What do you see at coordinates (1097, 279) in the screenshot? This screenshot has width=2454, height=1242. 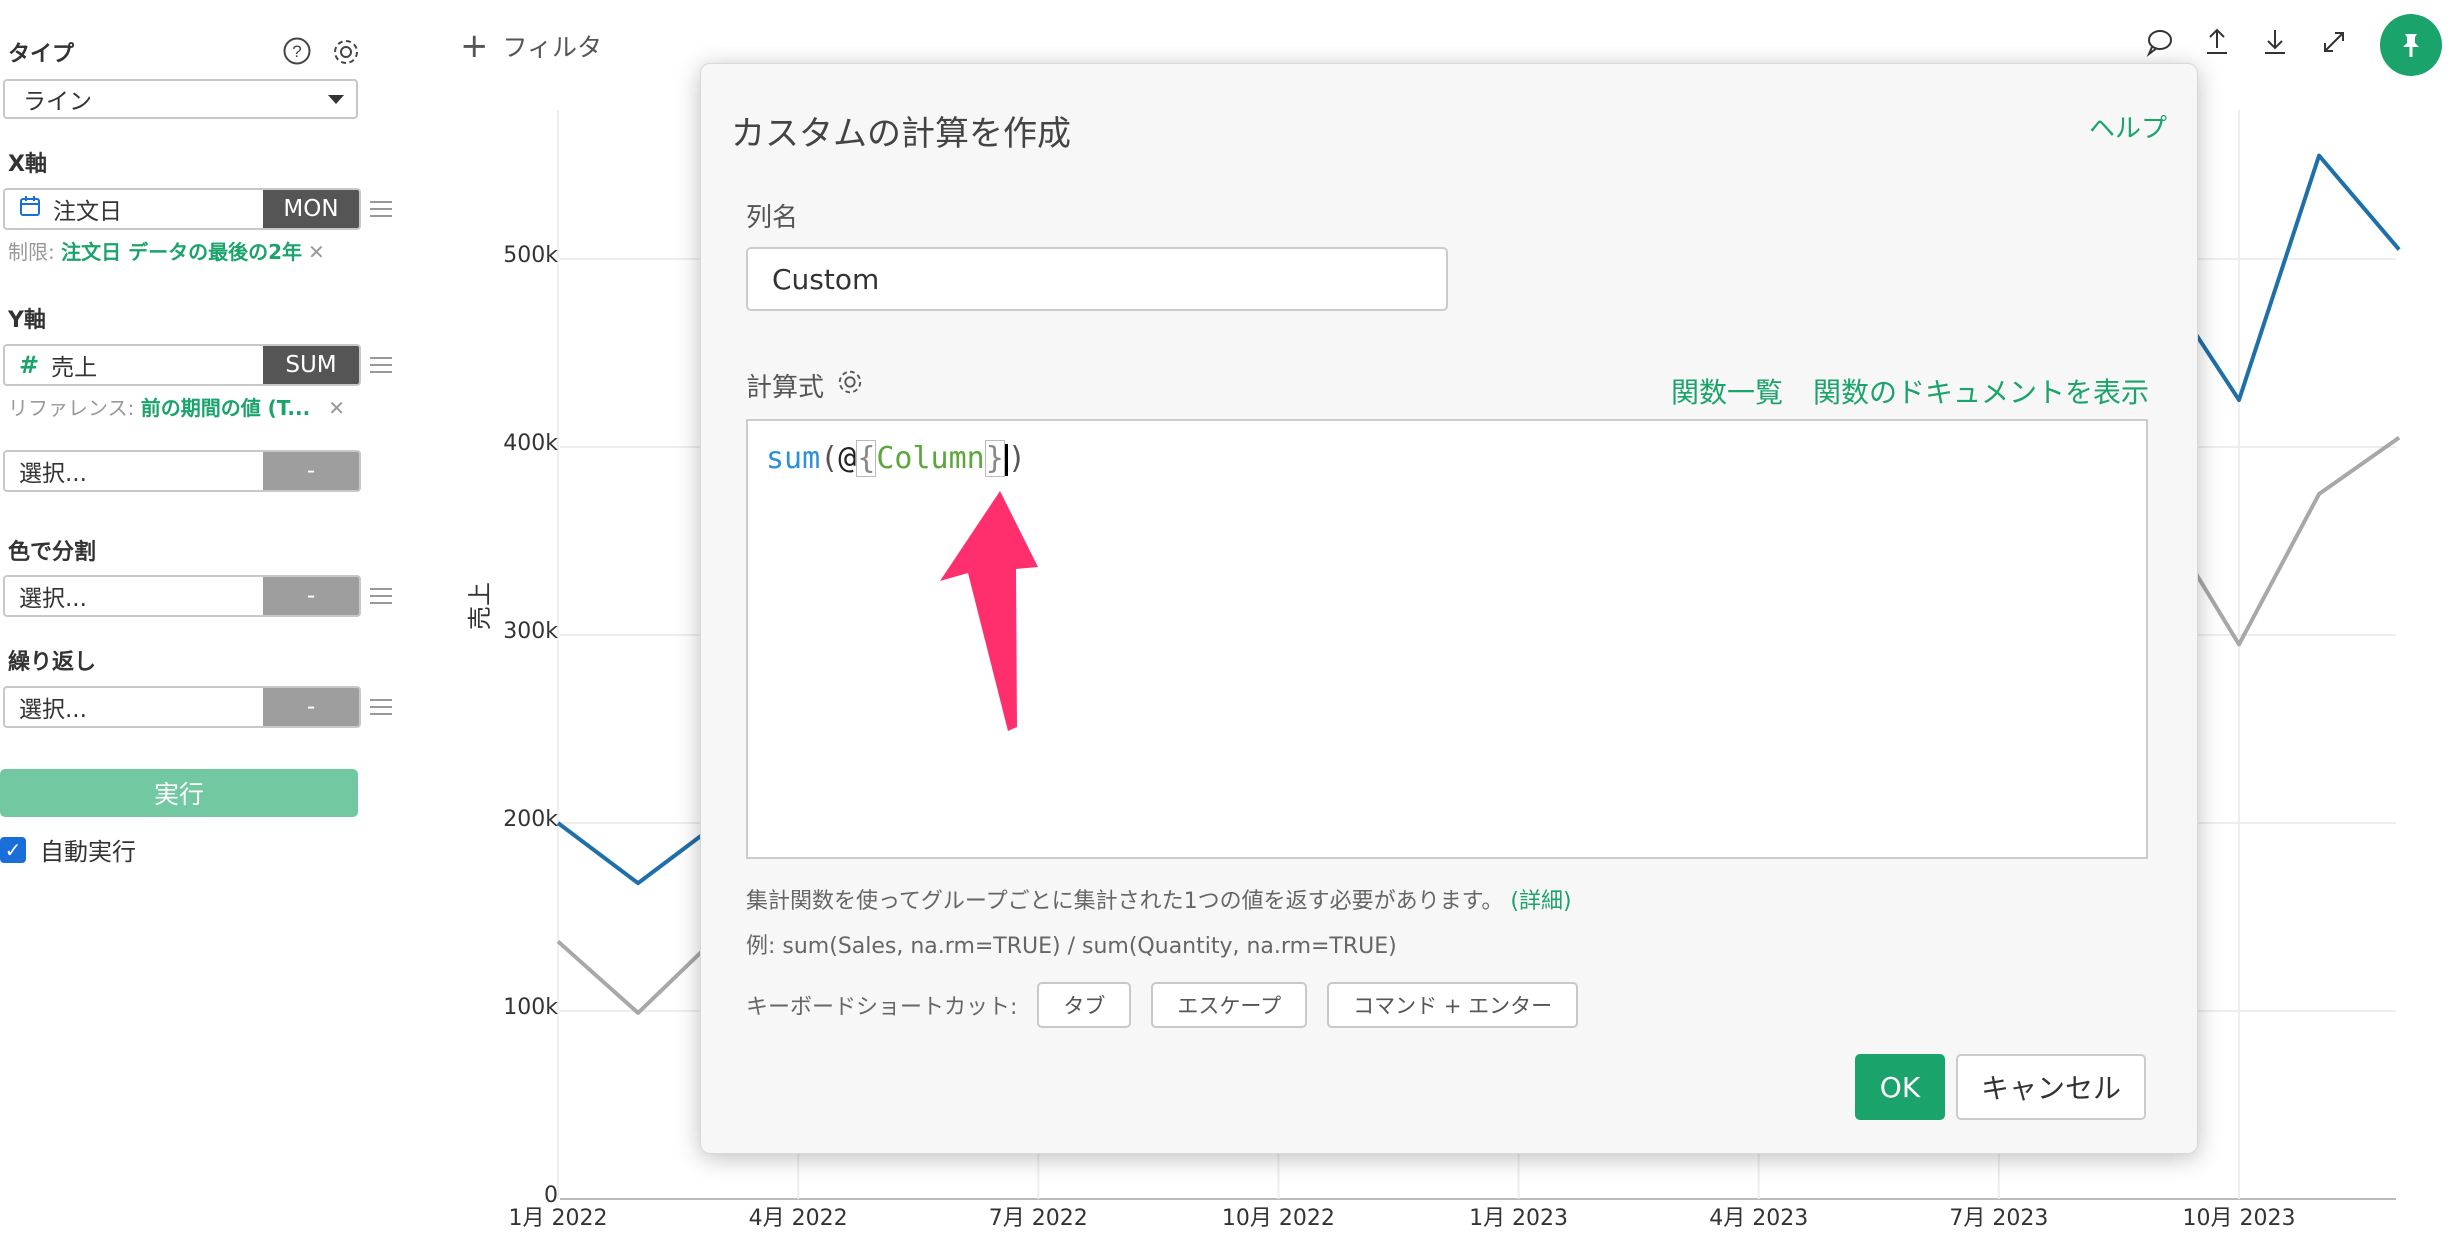 I see `column-name-input: Custom` at bounding box center [1097, 279].